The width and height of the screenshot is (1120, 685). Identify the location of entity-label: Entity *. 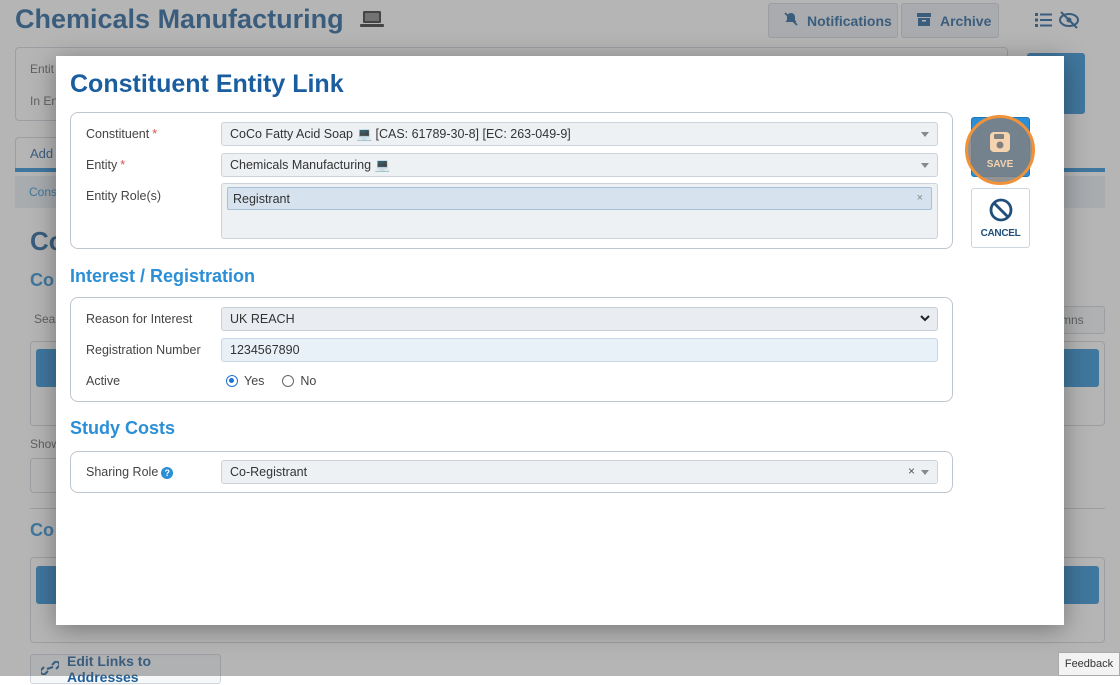
(106, 165).